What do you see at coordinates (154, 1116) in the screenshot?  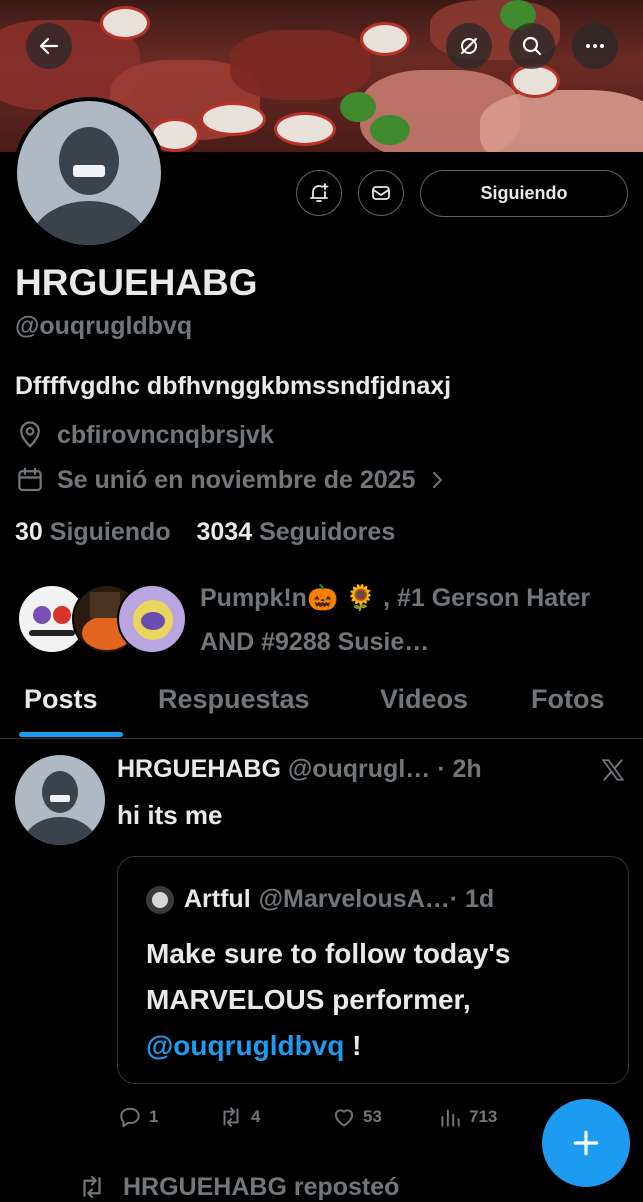 I see `reply-count: 1` at bounding box center [154, 1116].